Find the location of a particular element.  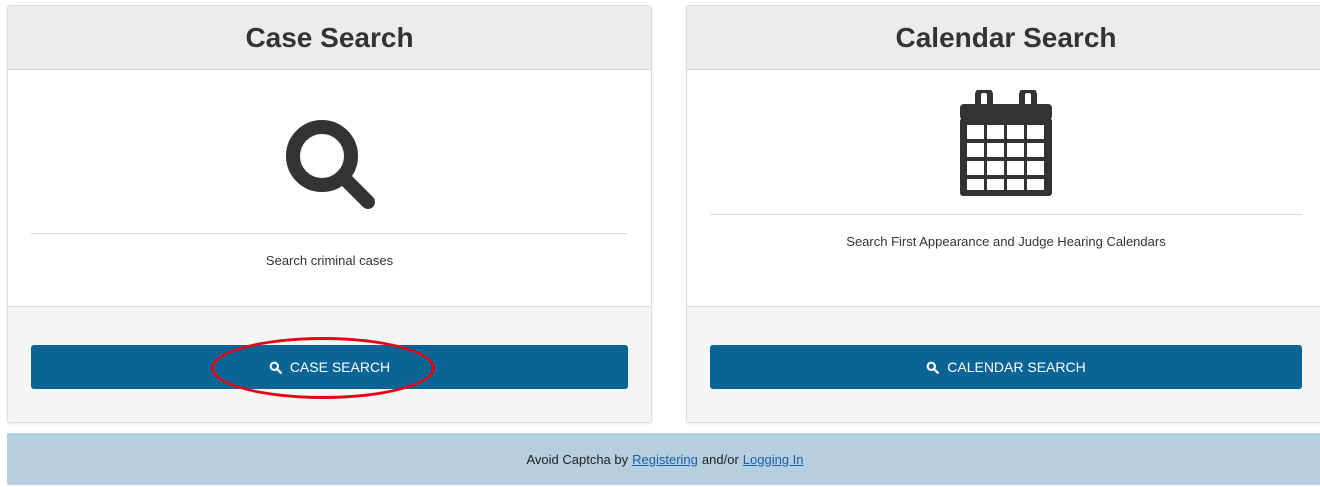

calendar-icon is located at coordinates (1003, 144).